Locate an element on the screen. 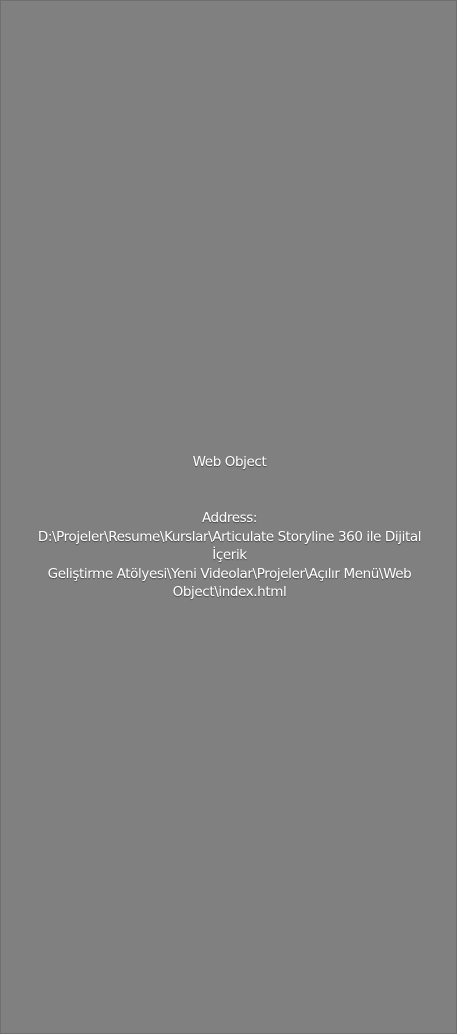 This screenshot has width=457, height=1034. address-label: Address: is located at coordinates (229, 518).